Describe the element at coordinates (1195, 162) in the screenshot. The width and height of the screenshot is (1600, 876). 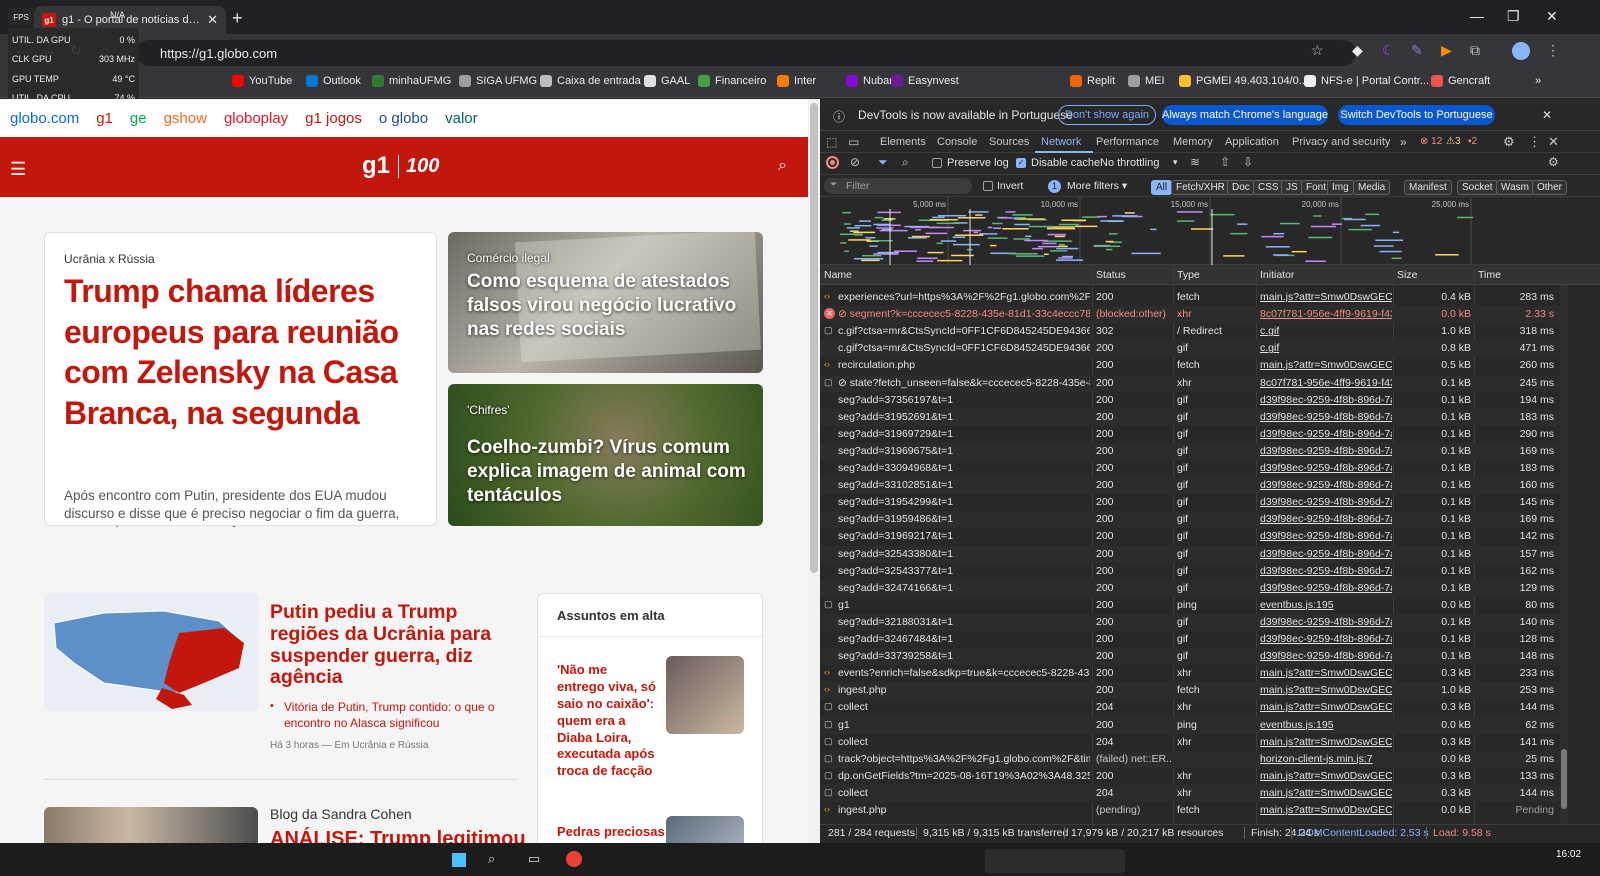
I see `network-conditions-icon: ≋` at that location.